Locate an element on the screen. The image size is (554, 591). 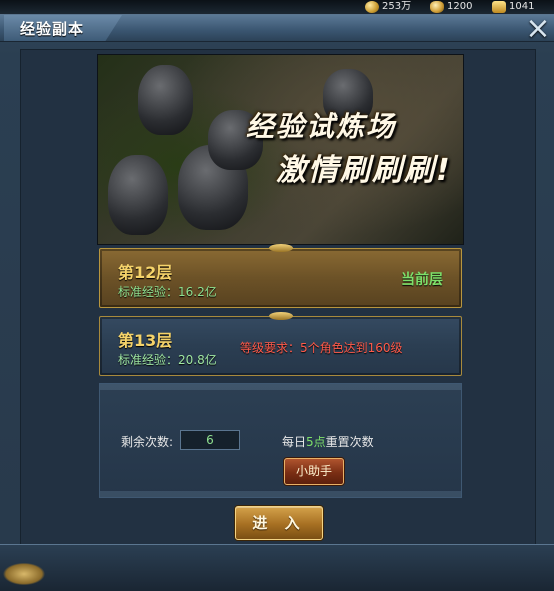
reset-time: 5点 is located at coordinates (316, 442).